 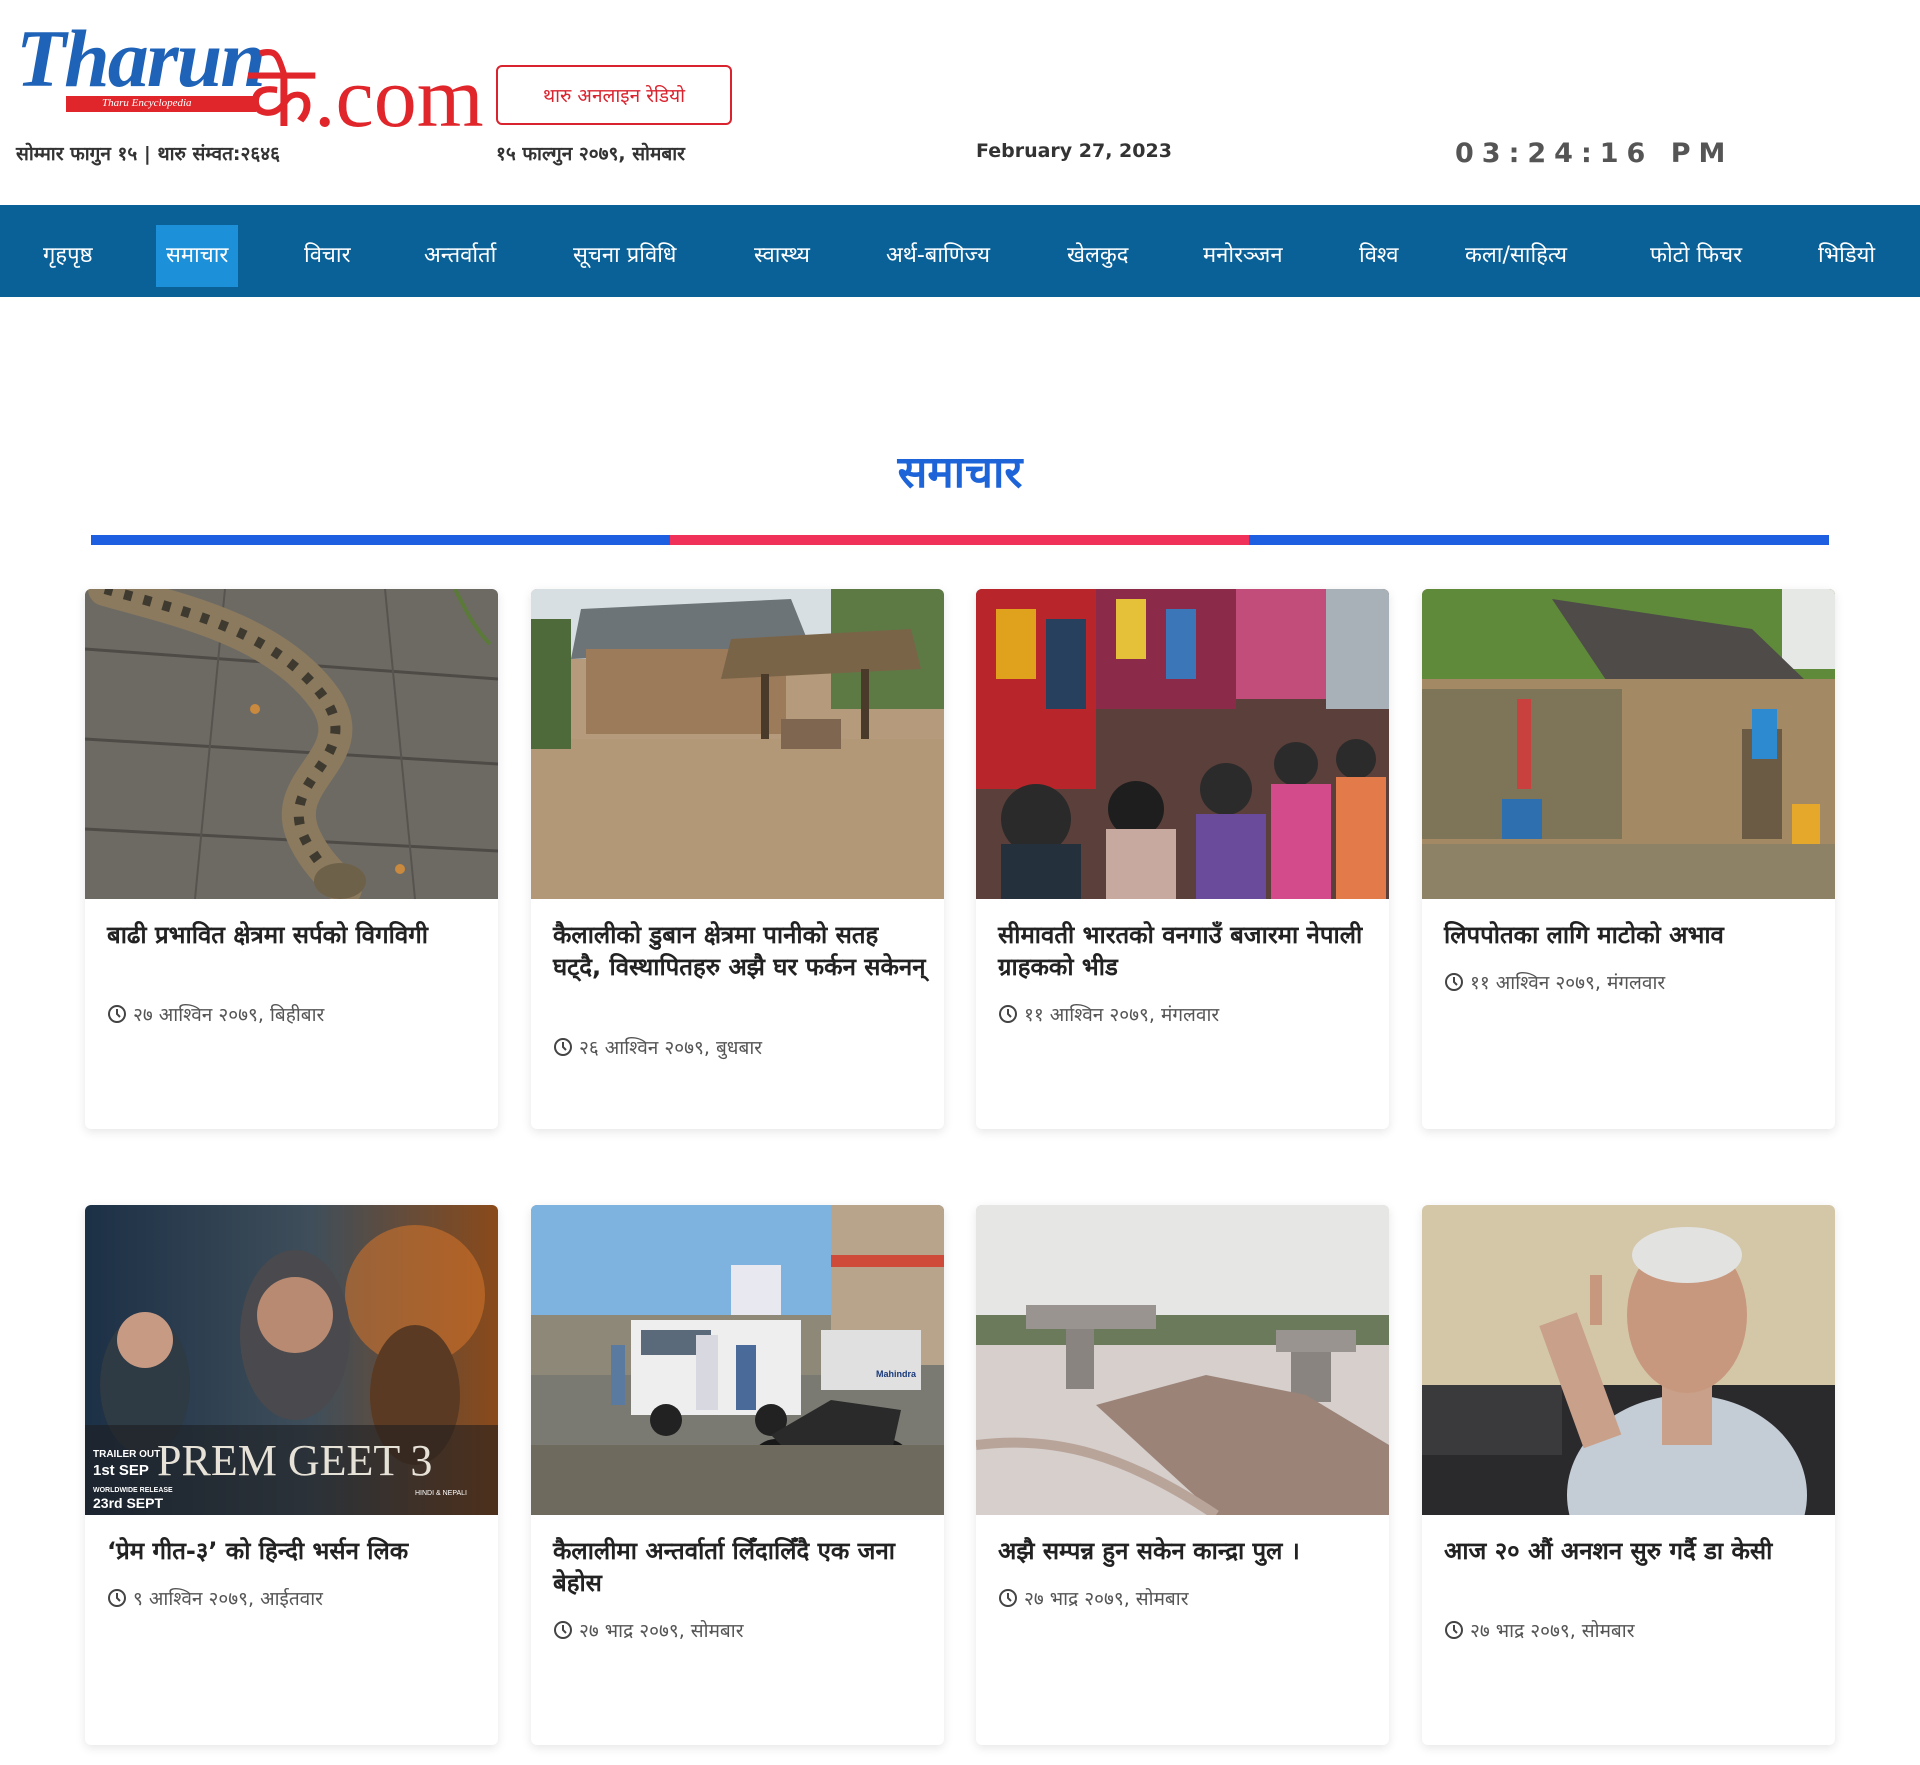 What do you see at coordinates (1539, 540) in the screenshot?
I see `title-underline-right` at bounding box center [1539, 540].